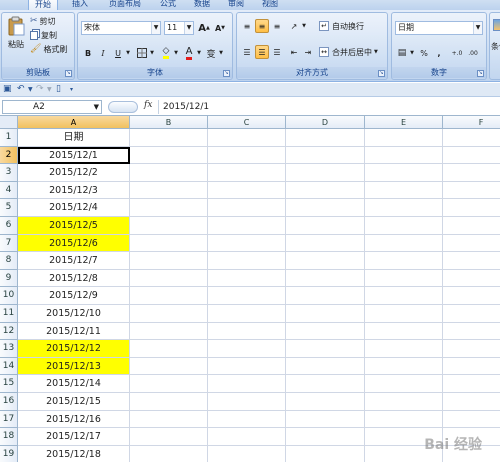 Image resolution: width=500 pixels, height=462 pixels. I want to click on select-all-corner, so click(9, 122).